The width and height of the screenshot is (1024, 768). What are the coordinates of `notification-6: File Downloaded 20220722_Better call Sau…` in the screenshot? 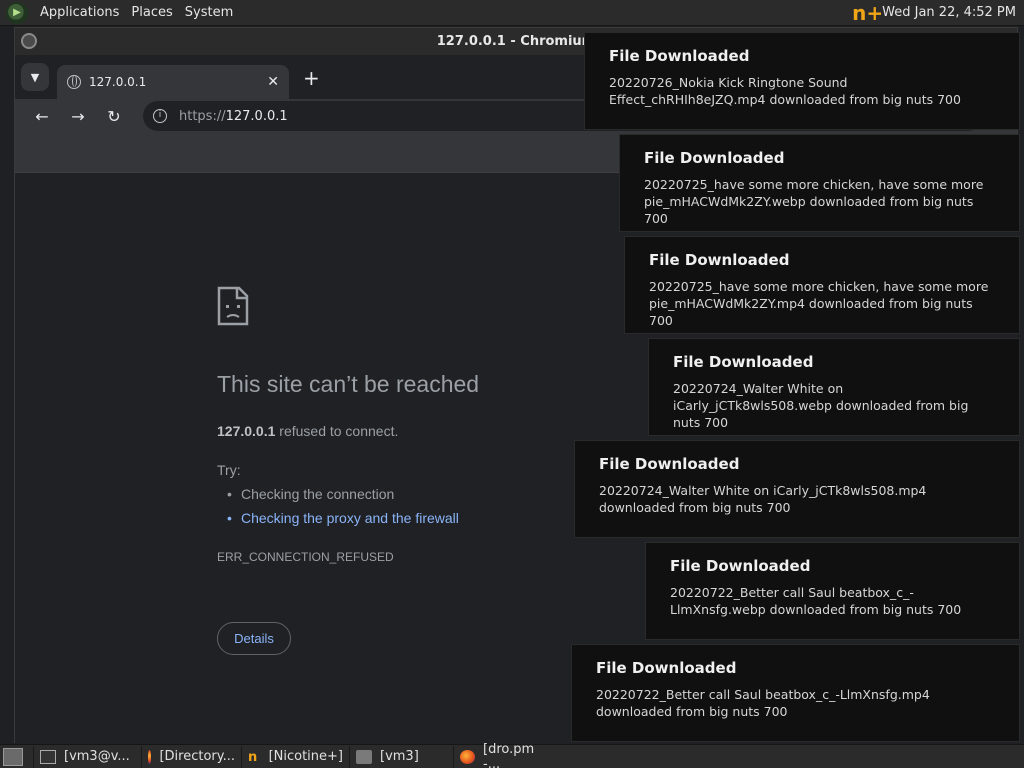 It's located at (832, 591).